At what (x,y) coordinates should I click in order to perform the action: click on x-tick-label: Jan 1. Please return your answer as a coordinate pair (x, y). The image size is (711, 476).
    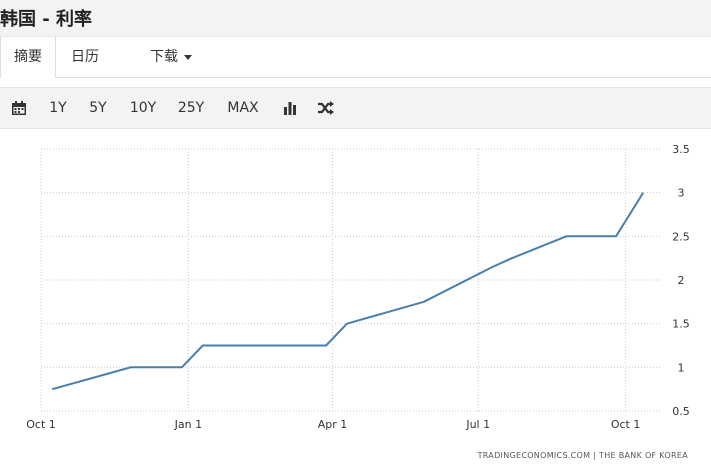
    Looking at the image, I should click on (188, 424).